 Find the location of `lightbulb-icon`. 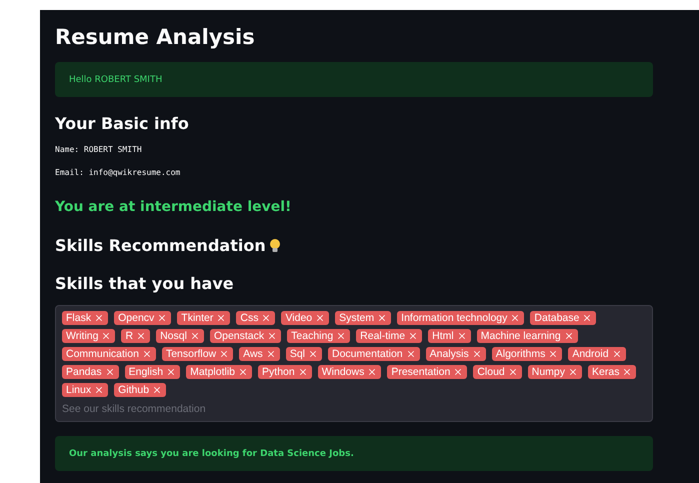

lightbulb-icon is located at coordinates (275, 246).